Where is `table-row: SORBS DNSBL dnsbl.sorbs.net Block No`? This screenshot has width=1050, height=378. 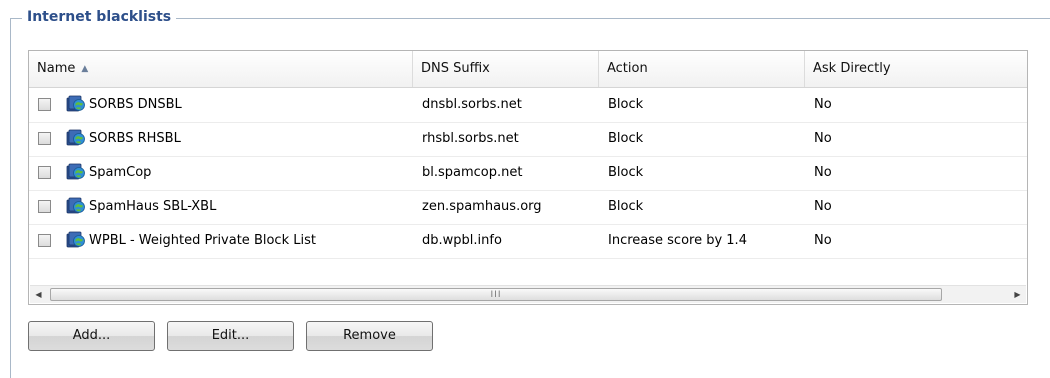
table-row: SORBS DNSBL dnsbl.sorbs.net Block No is located at coordinates (528, 105).